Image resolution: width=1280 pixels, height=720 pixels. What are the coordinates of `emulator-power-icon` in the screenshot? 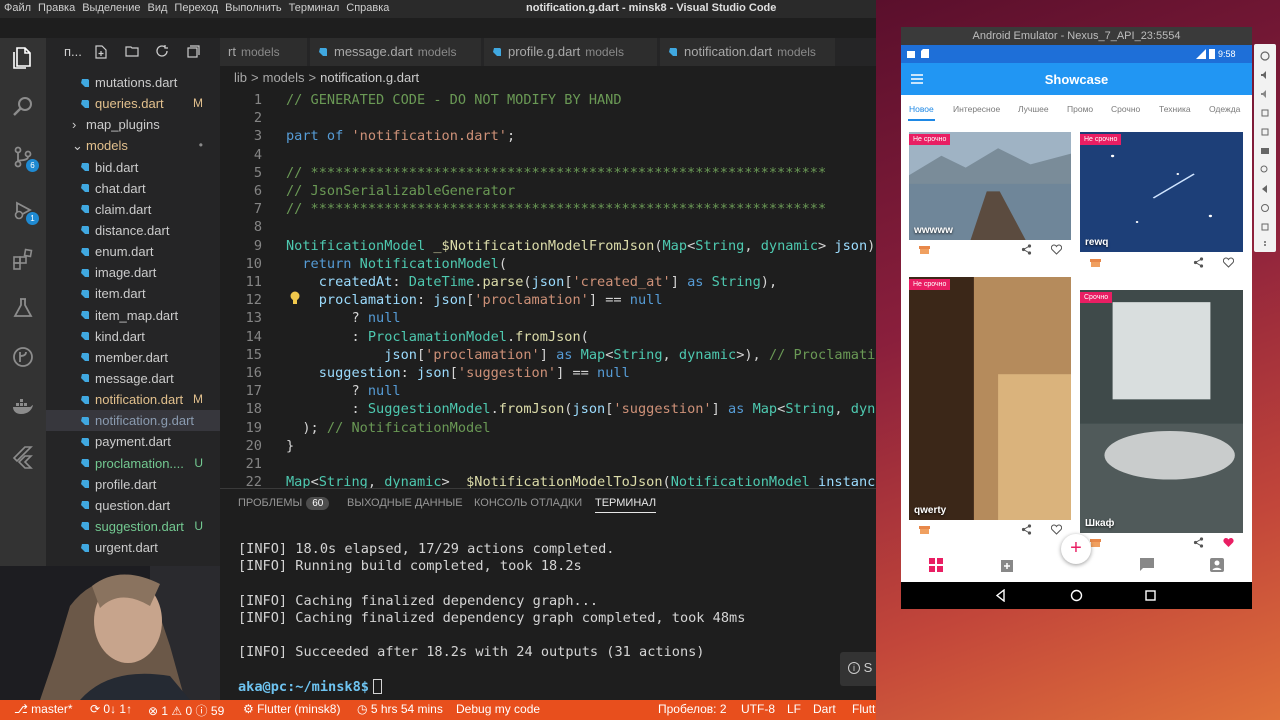 It's located at (1265, 56).